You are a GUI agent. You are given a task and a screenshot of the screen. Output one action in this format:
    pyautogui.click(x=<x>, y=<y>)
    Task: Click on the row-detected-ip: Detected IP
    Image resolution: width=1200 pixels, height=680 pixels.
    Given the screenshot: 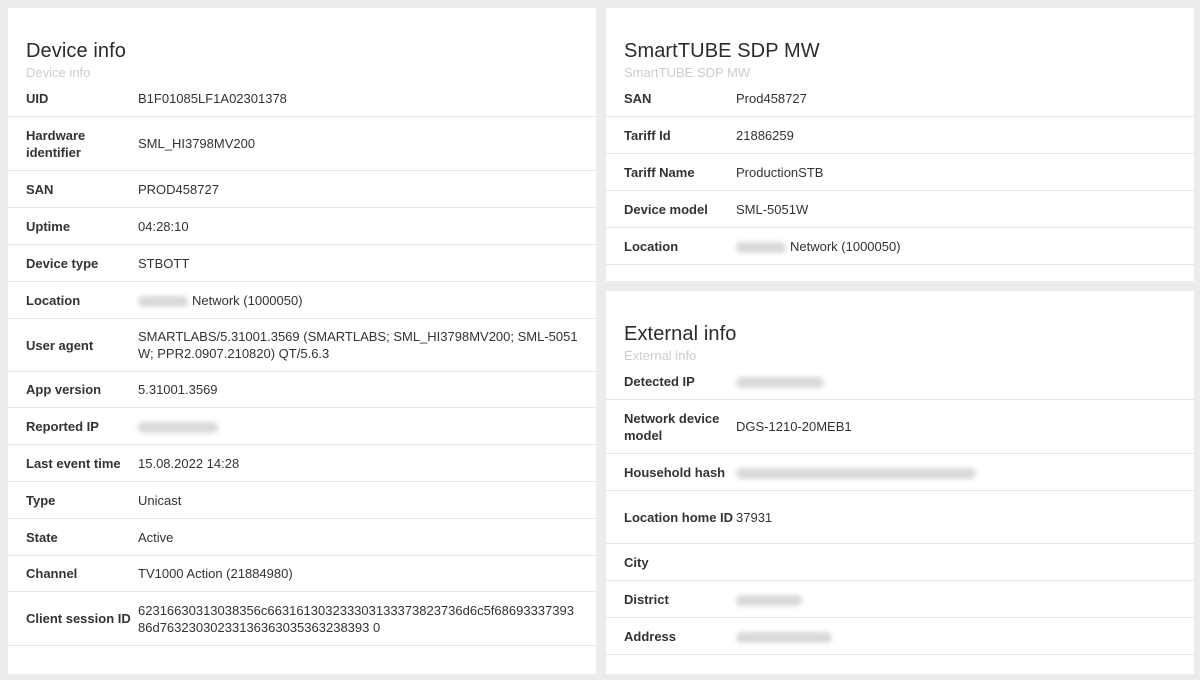 What is the action you would take?
    pyautogui.click(x=900, y=381)
    